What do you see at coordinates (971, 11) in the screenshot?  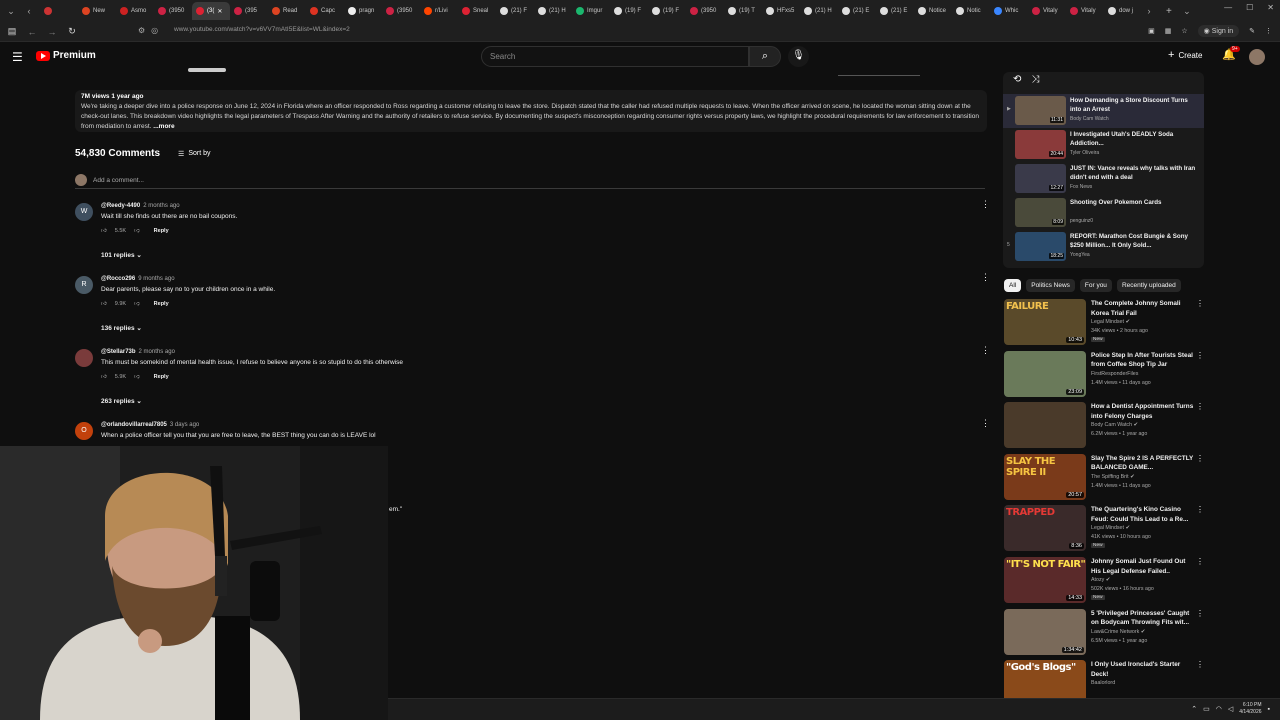 I see `browser-tab: Notic` at bounding box center [971, 11].